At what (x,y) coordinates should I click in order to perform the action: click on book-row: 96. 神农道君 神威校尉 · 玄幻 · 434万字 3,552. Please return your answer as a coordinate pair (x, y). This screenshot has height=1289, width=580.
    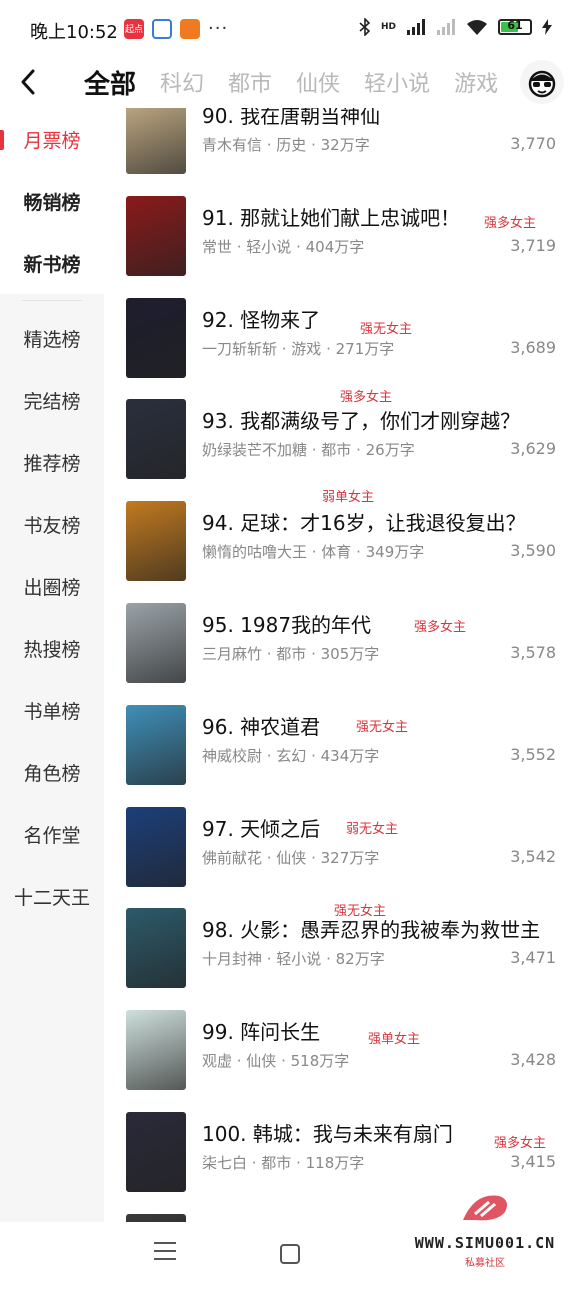
    Looking at the image, I should click on (342, 748).